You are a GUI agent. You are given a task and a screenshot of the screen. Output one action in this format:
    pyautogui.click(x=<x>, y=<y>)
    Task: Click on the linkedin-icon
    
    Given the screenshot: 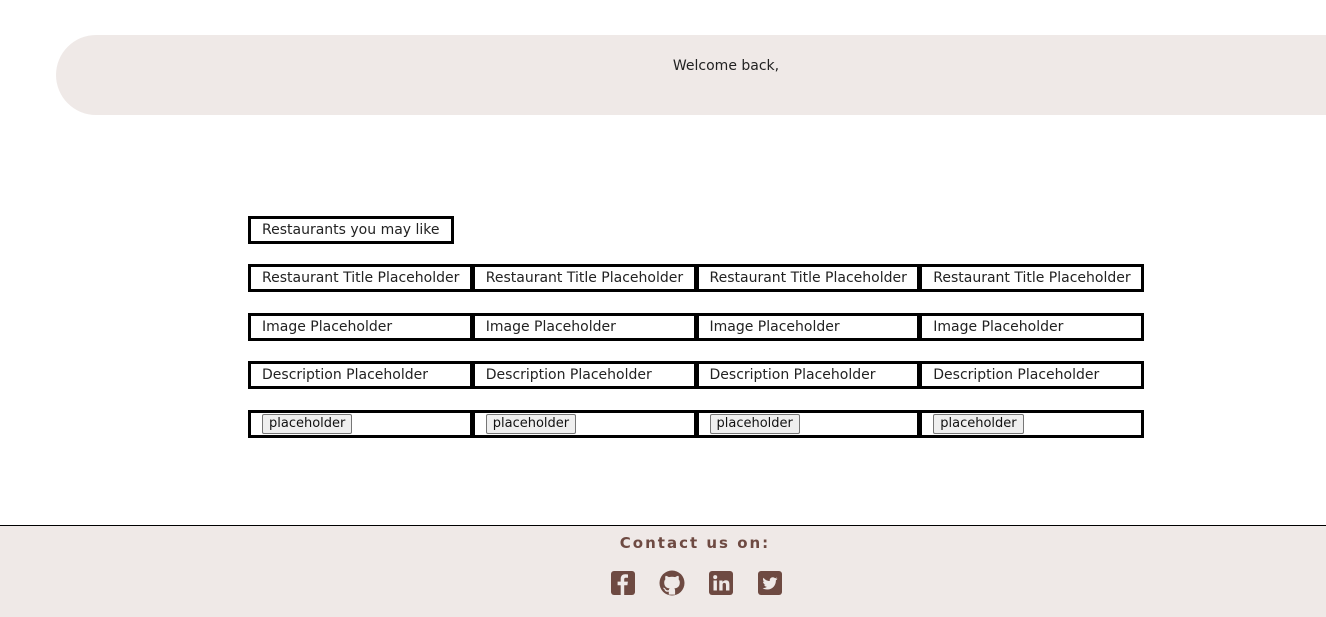 What is the action you would take?
    pyautogui.click(x=721, y=583)
    